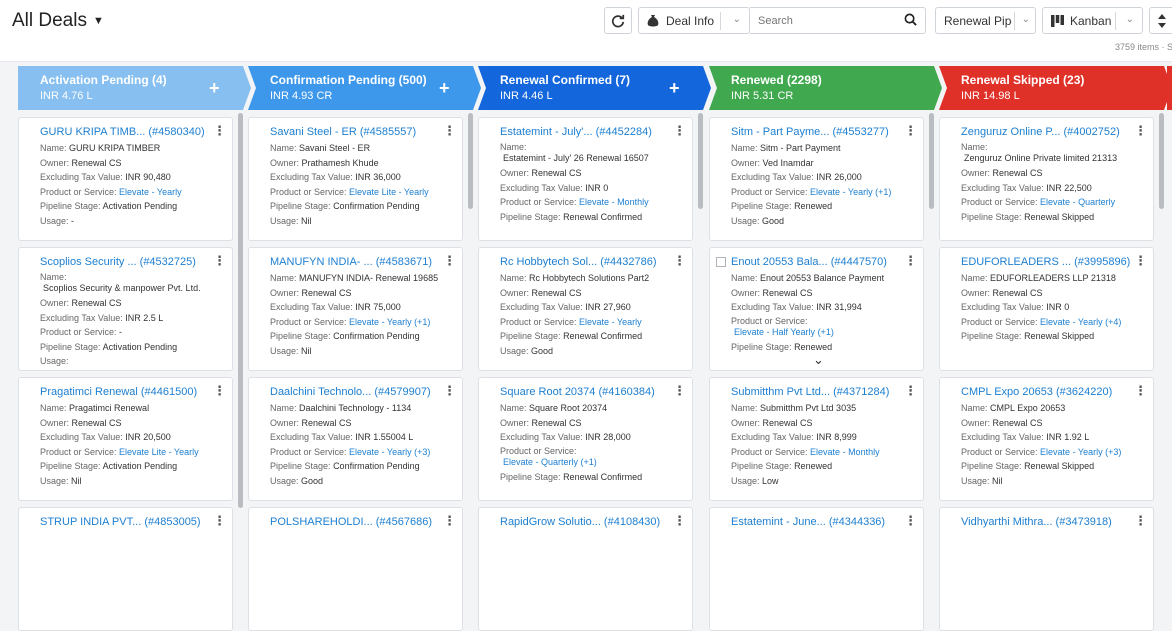 This screenshot has width=1172, height=631. I want to click on deal-card: Estatemint - June... (#4344336) ⋮, so click(816, 569).